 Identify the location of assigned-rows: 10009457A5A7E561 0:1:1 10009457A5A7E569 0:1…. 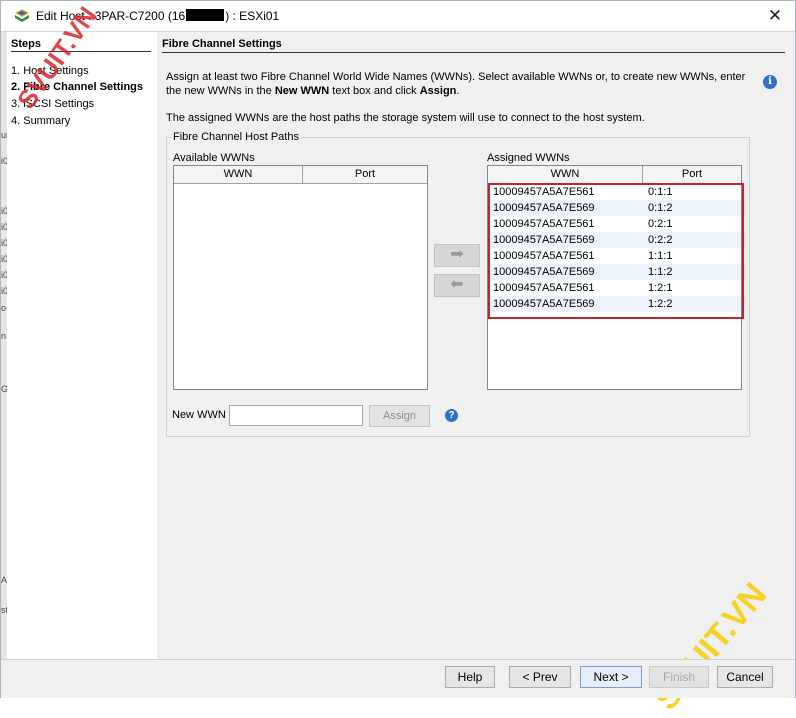
(614, 248).